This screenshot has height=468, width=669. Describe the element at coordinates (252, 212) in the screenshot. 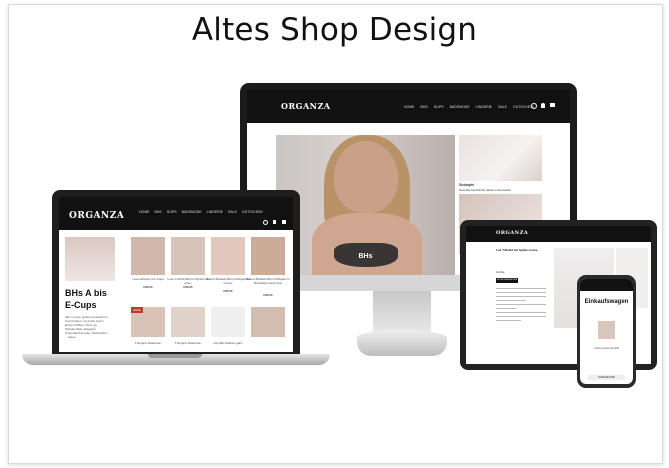

I see `nav-item-gutschein: GUTSCHEIN` at that location.